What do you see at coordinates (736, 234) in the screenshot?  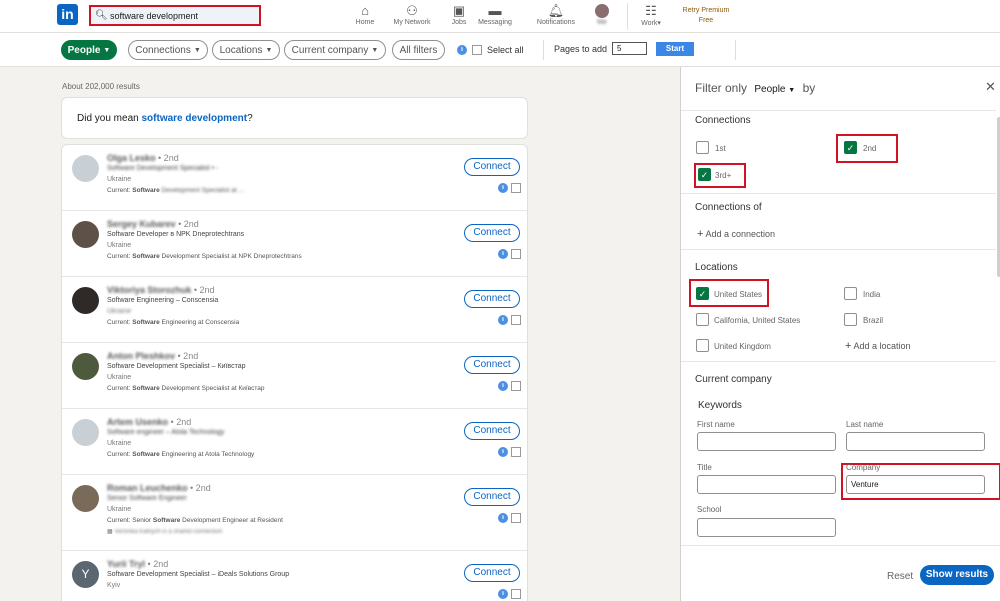 I see `add-connection-button: + Add a connection` at bounding box center [736, 234].